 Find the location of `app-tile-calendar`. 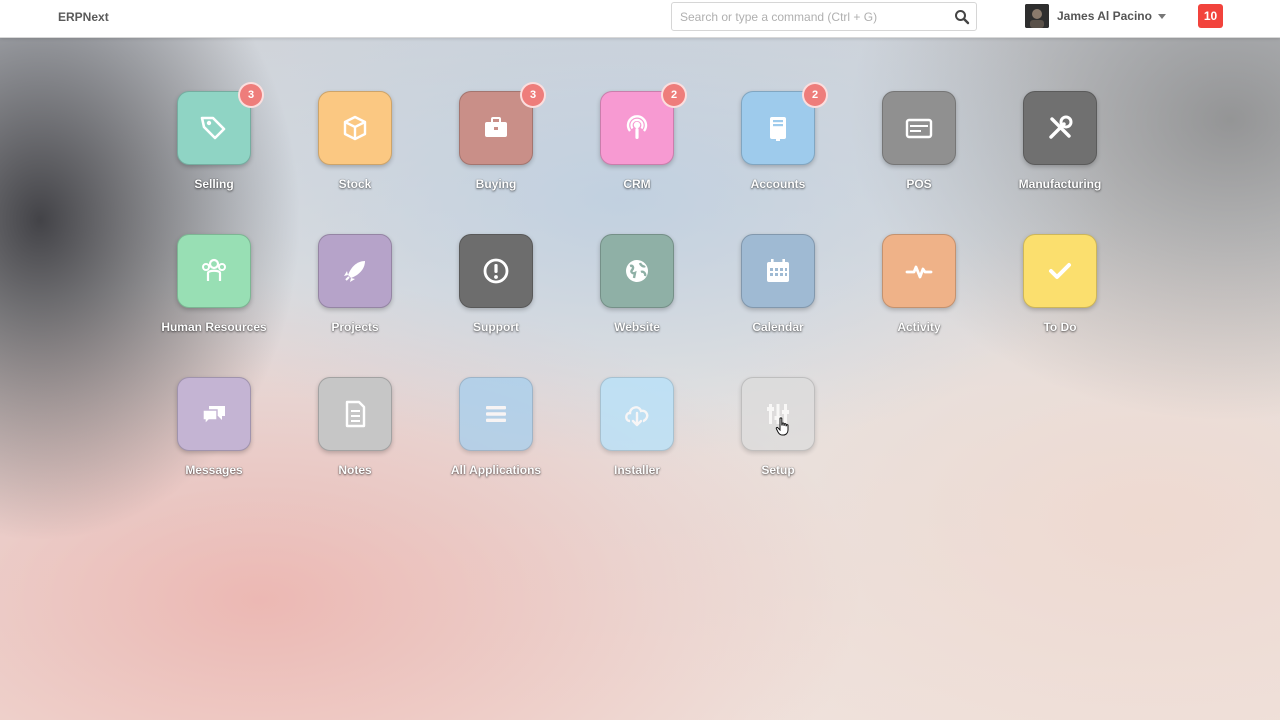

app-tile-calendar is located at coordinates (778, 271).